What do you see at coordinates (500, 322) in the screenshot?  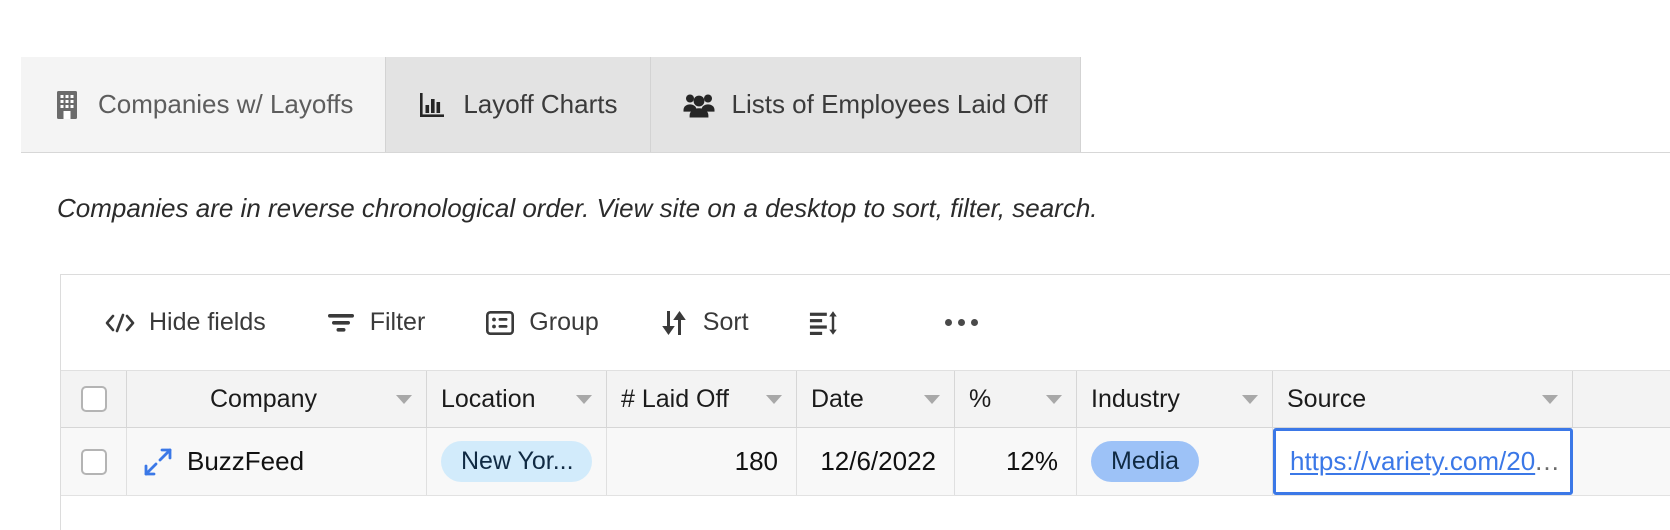 I see `group-icon` at bounding box center [500, 322].